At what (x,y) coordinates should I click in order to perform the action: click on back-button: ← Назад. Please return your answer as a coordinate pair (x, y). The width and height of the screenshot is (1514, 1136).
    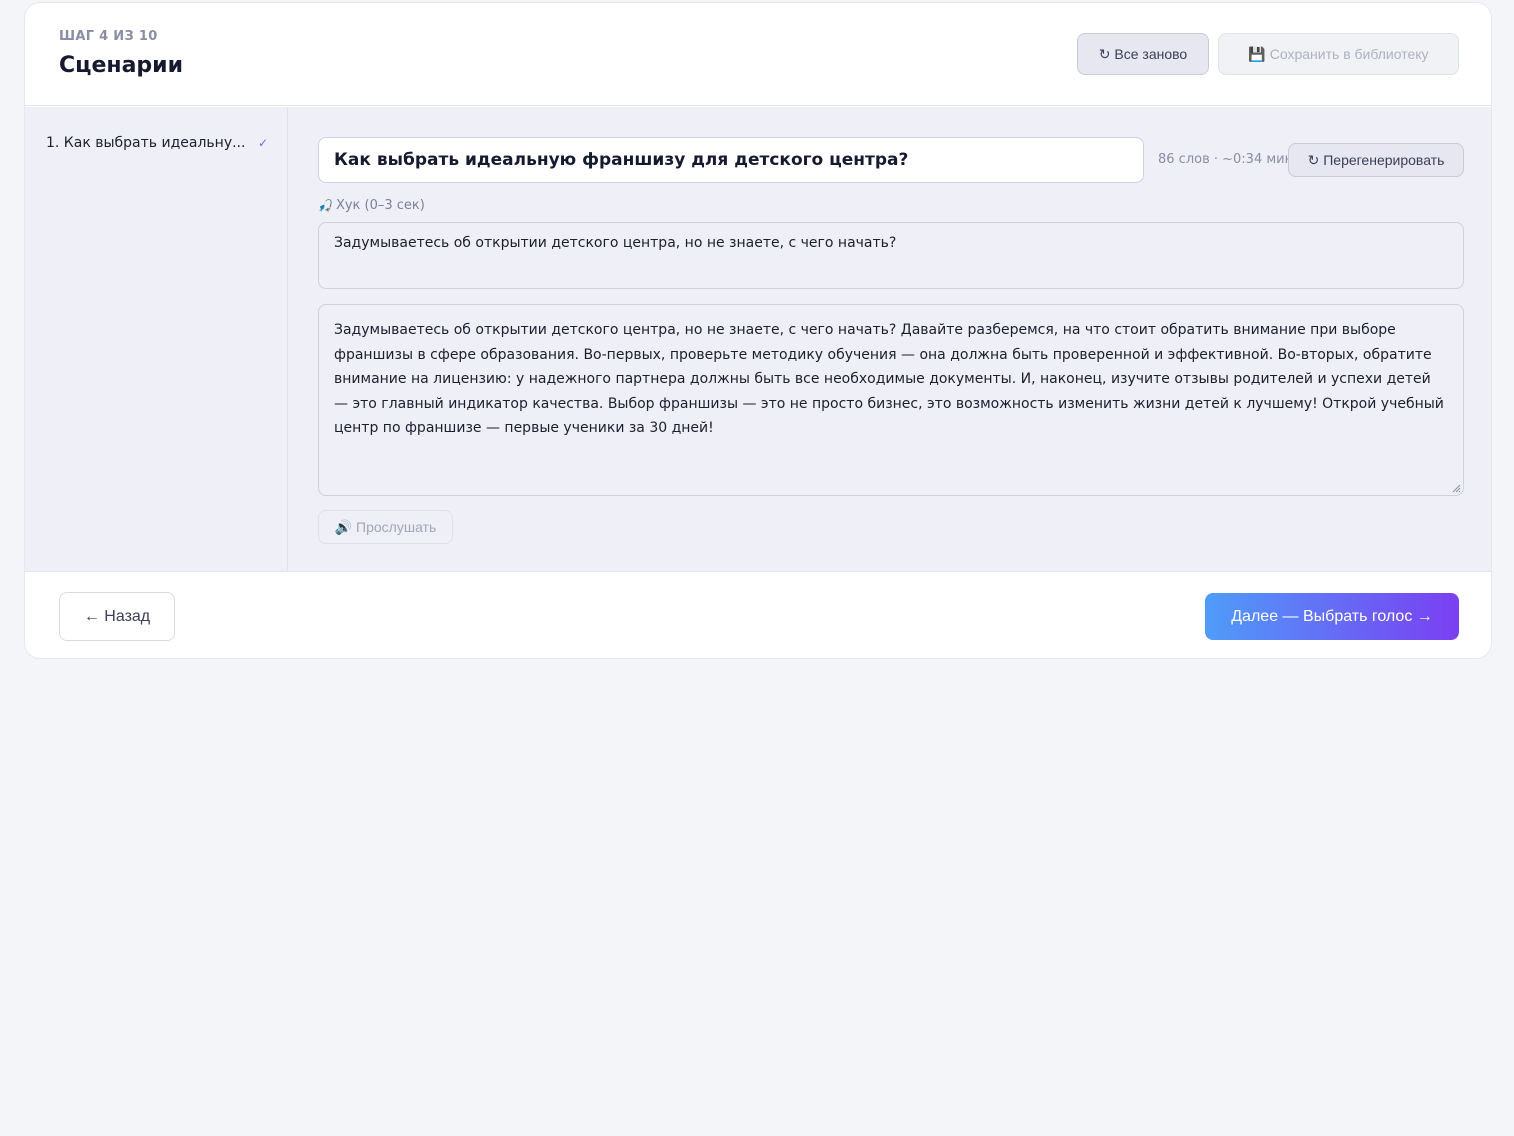
    Looking at the image, I should click on (117, 616).